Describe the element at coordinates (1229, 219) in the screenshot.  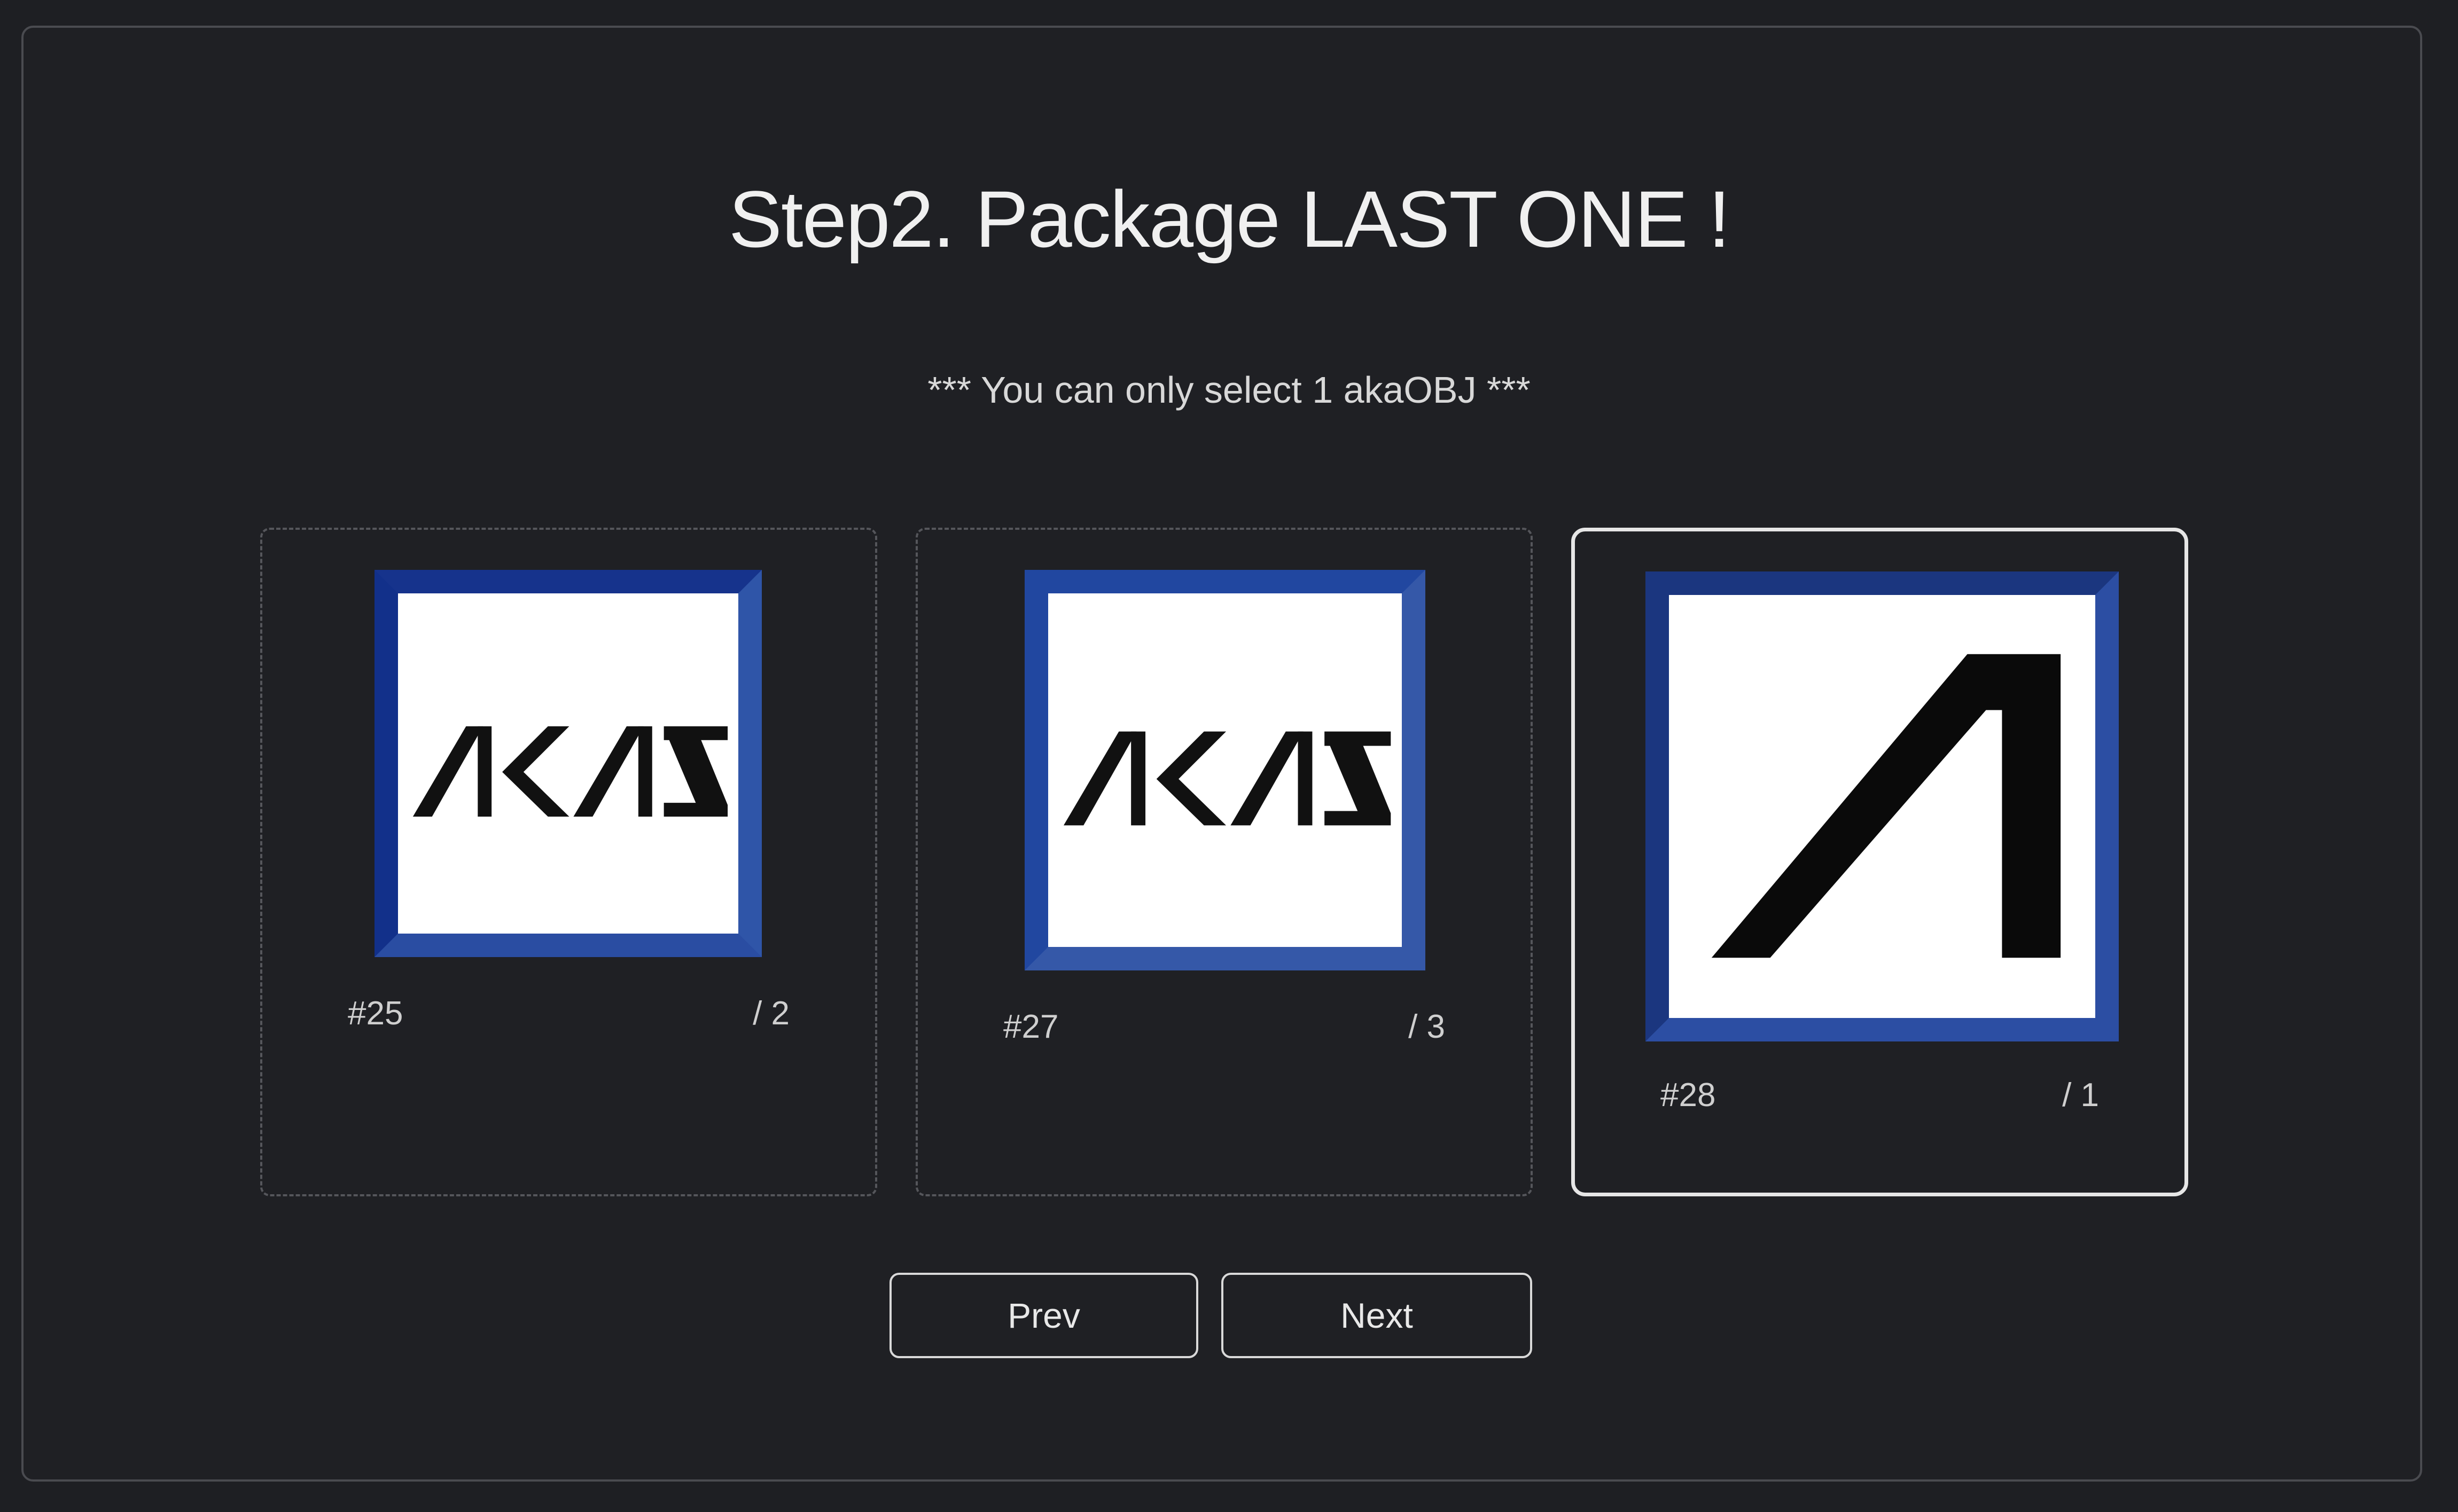
I see `page-title: Step2. Package LAST ONE !` at that location.